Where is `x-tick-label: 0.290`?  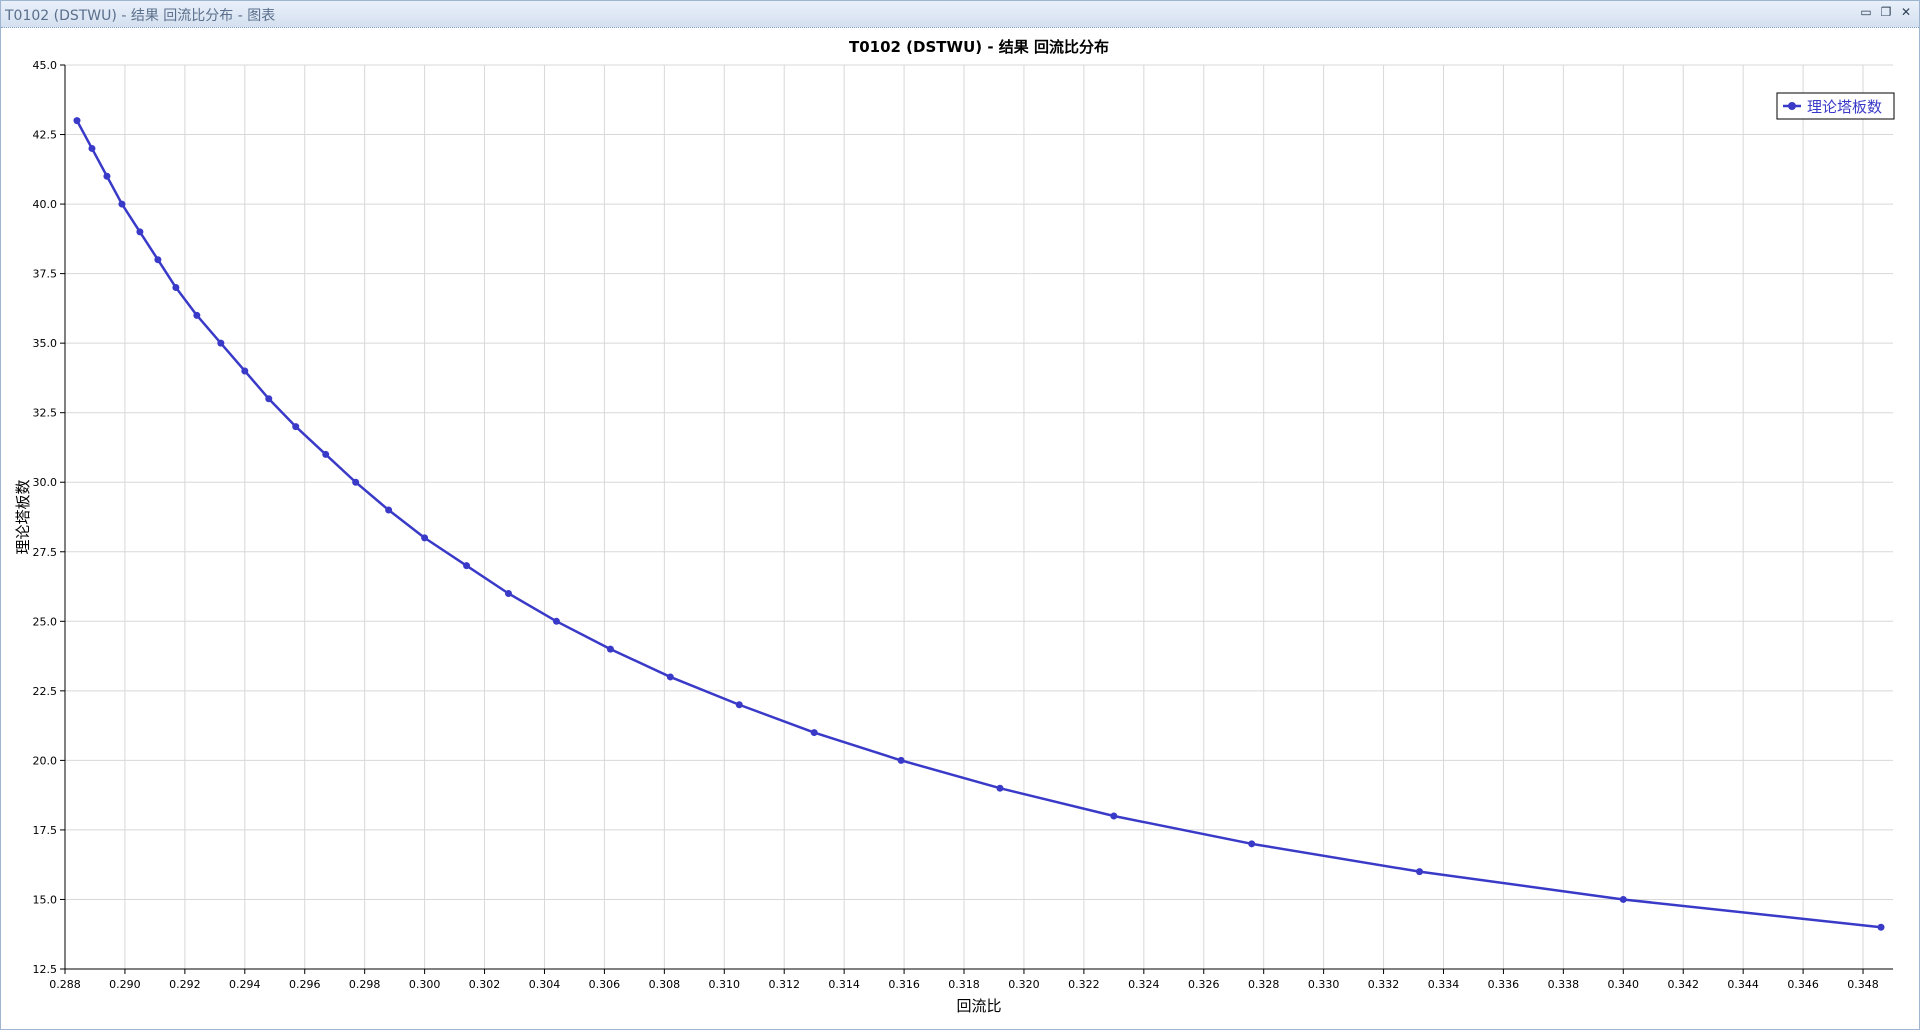
x-tick-label: 0.290 is located at coordinates (125, 984).